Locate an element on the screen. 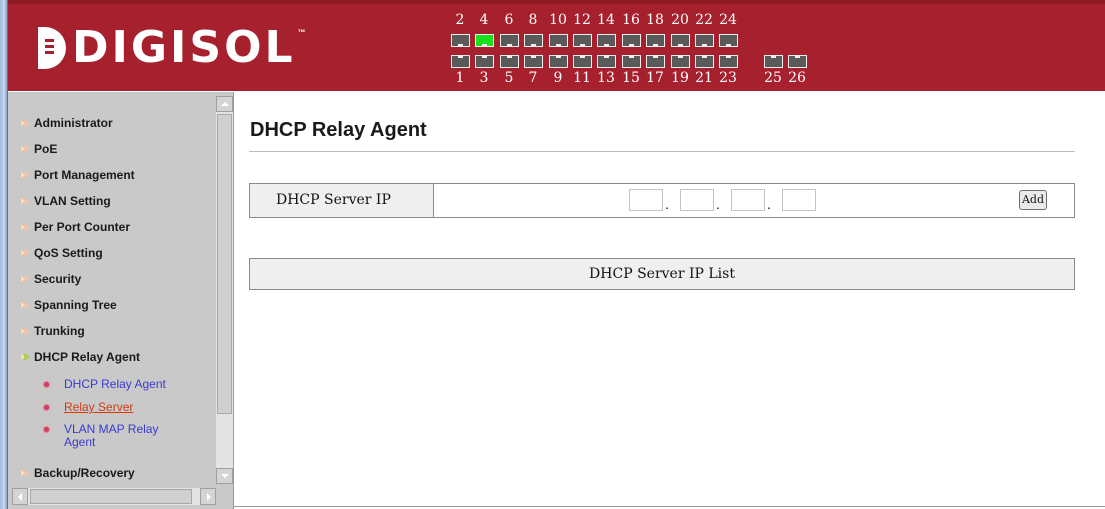 The width and height of the screenshot is (1105, 509). sidebar-item-label: Administrator is located at coordinates (73, 123).